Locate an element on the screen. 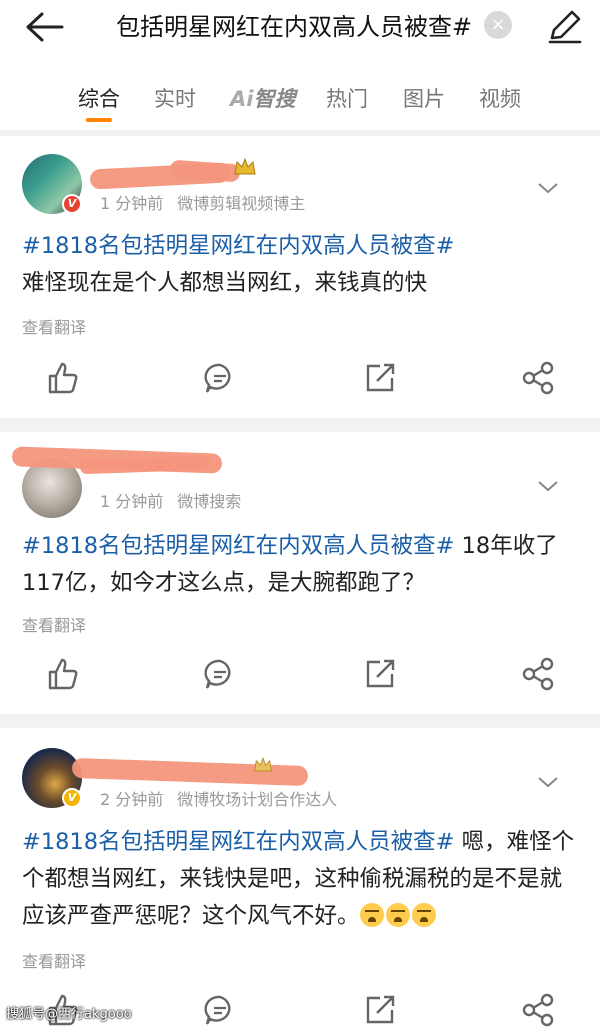  post-source: 微博牧场计划合作达人 is located at coordinates (257, 799).